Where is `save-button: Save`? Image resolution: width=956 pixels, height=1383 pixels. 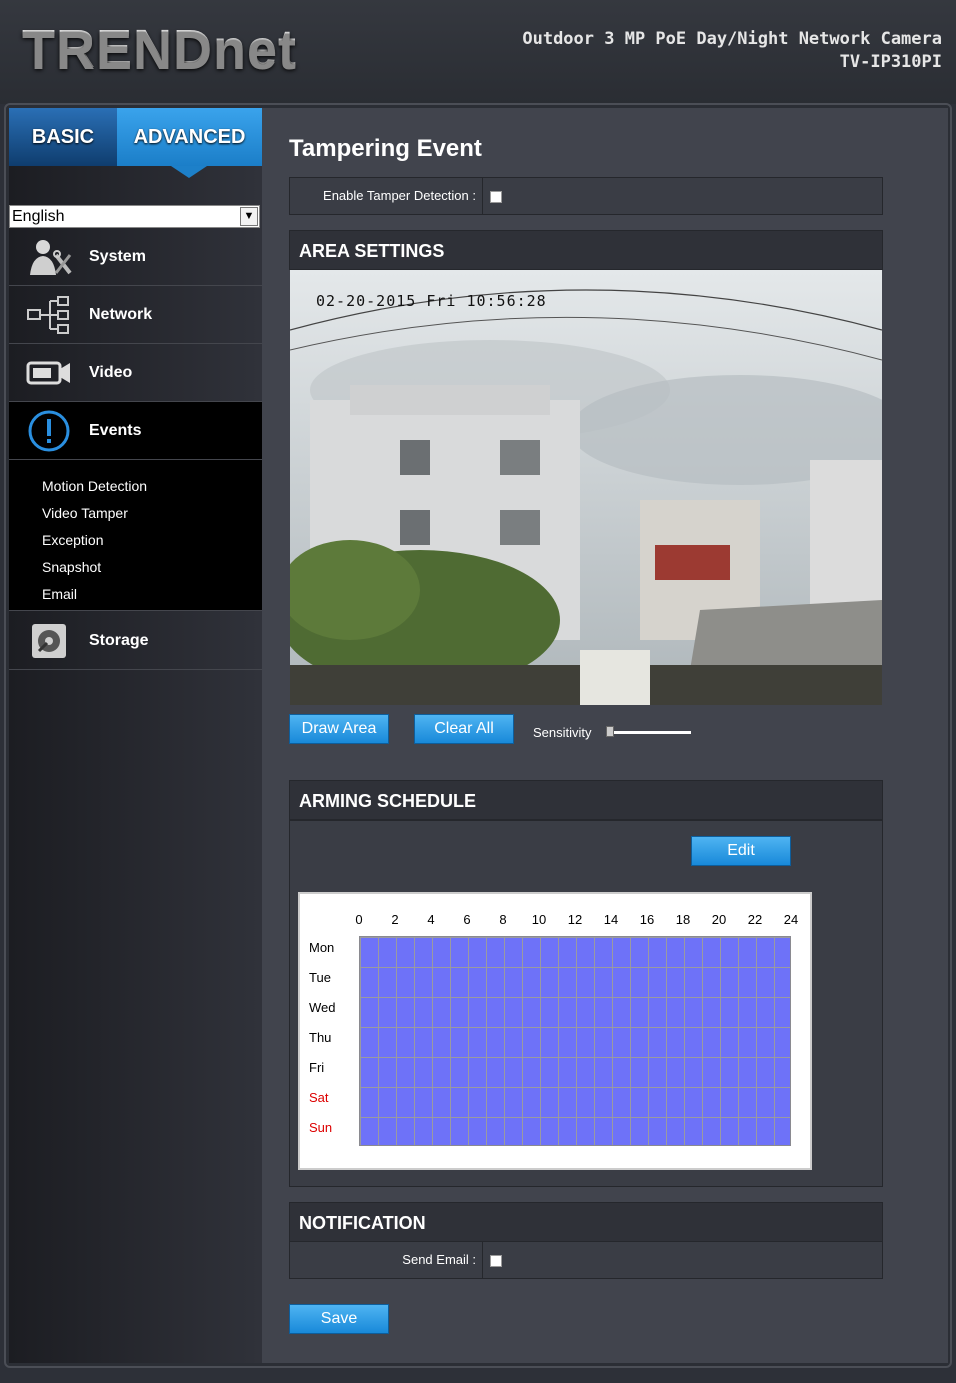 save-button: Save is located at coordinates (339, 1319).